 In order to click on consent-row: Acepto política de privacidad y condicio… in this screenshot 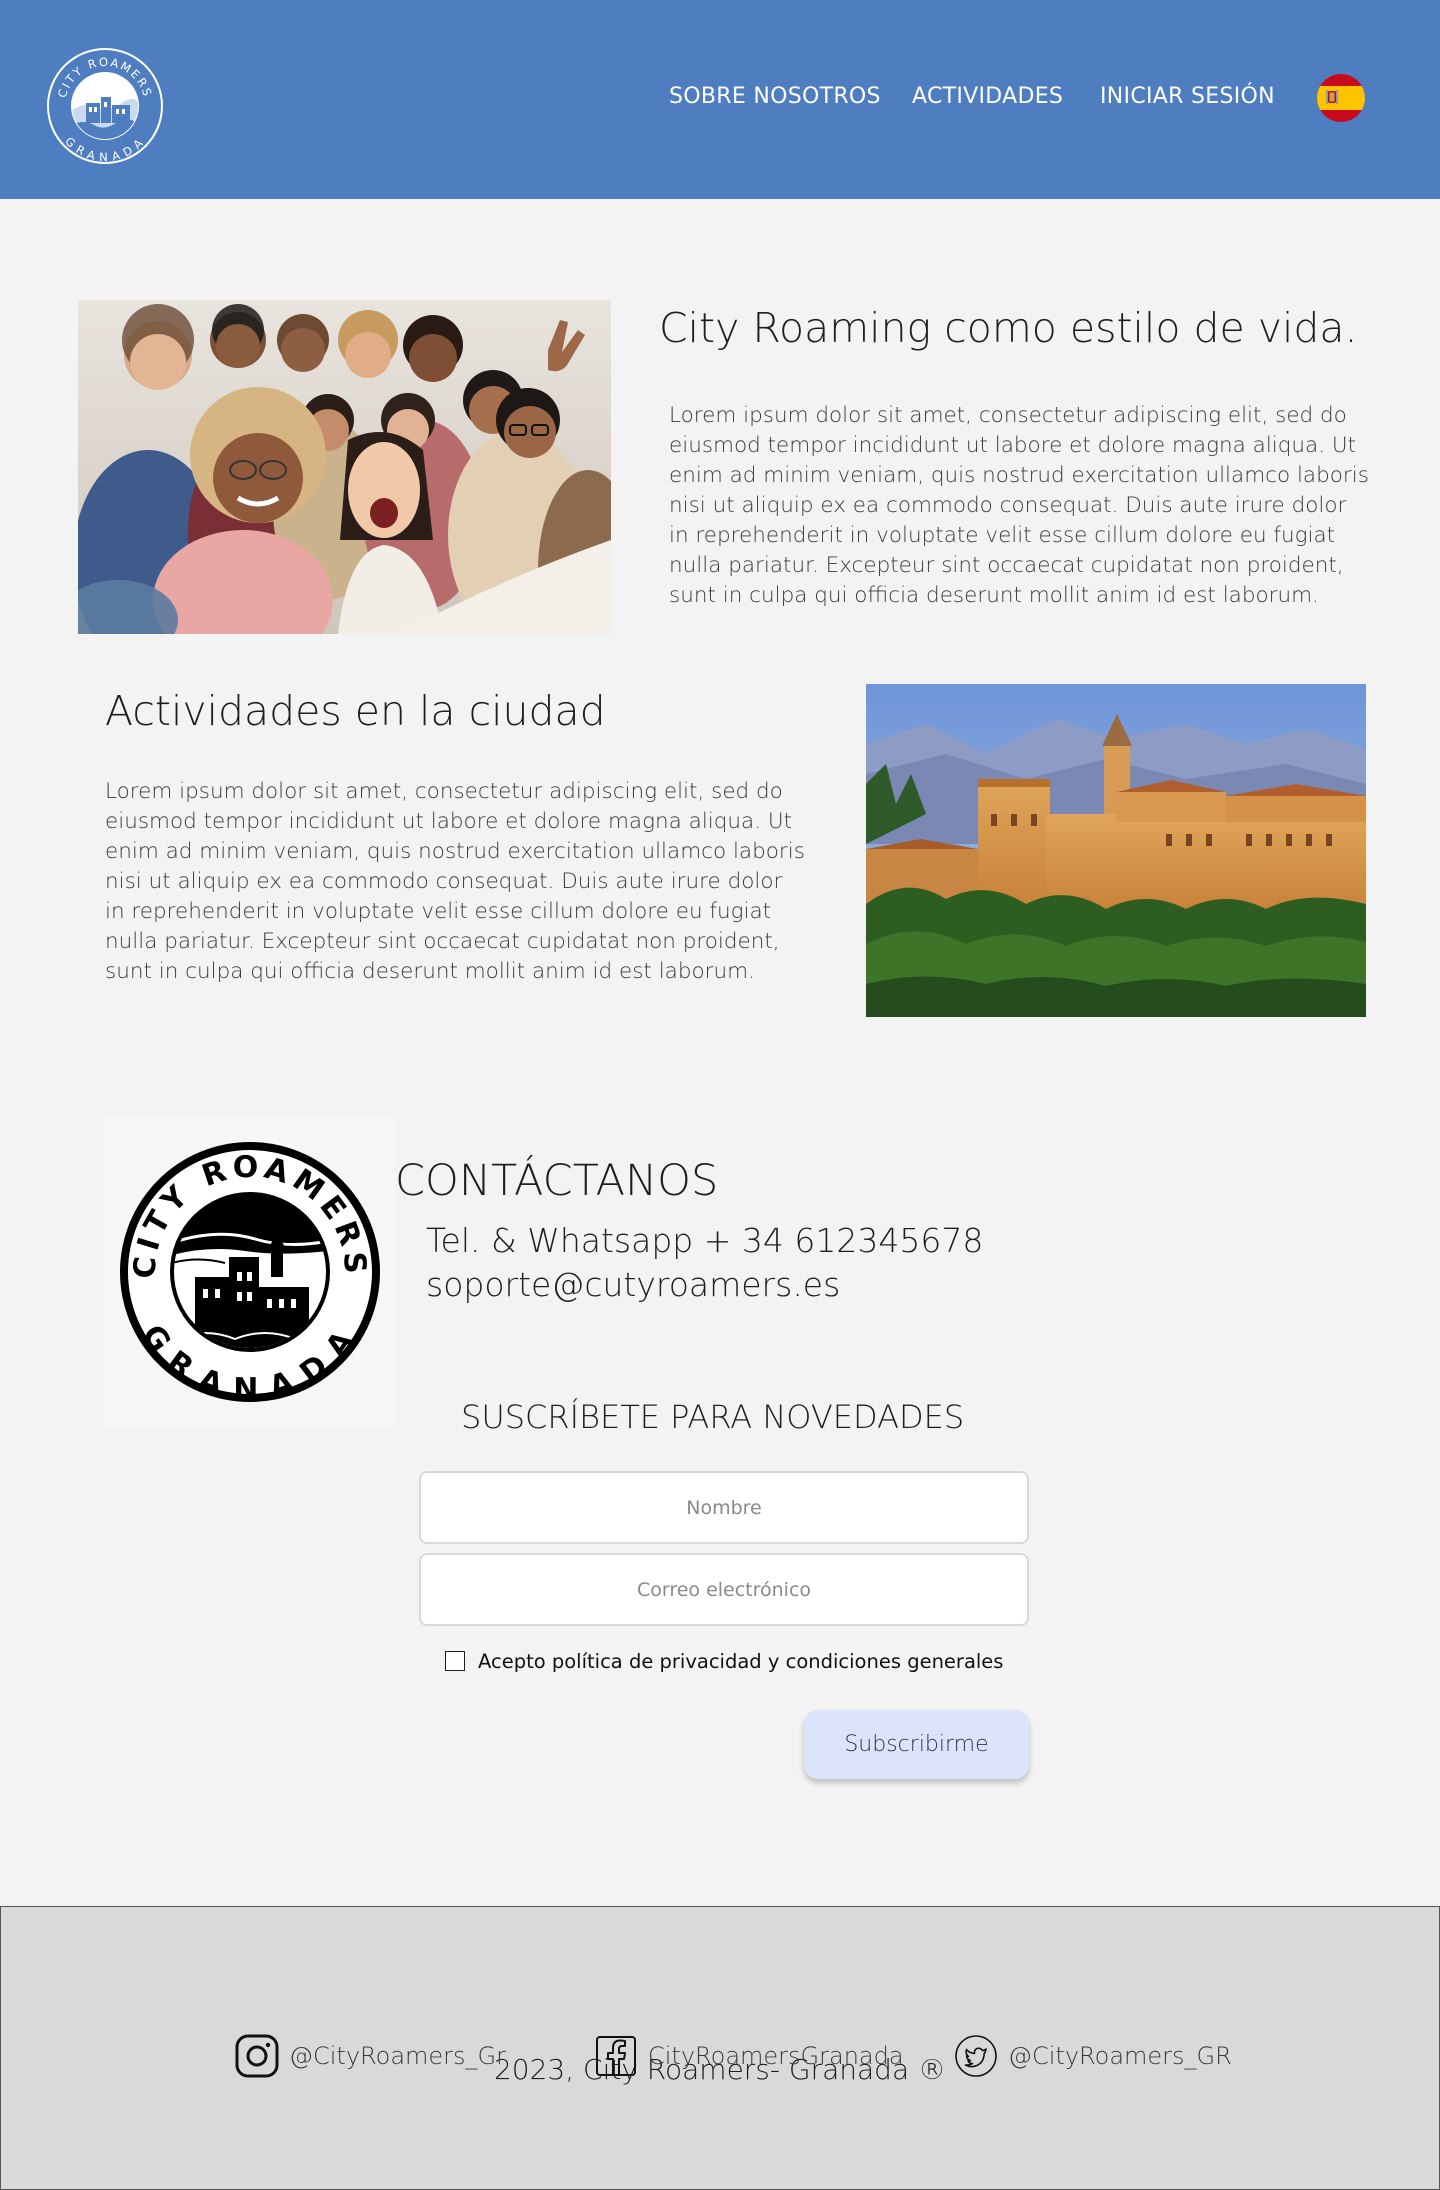, I will do `click(724, 1661)`.